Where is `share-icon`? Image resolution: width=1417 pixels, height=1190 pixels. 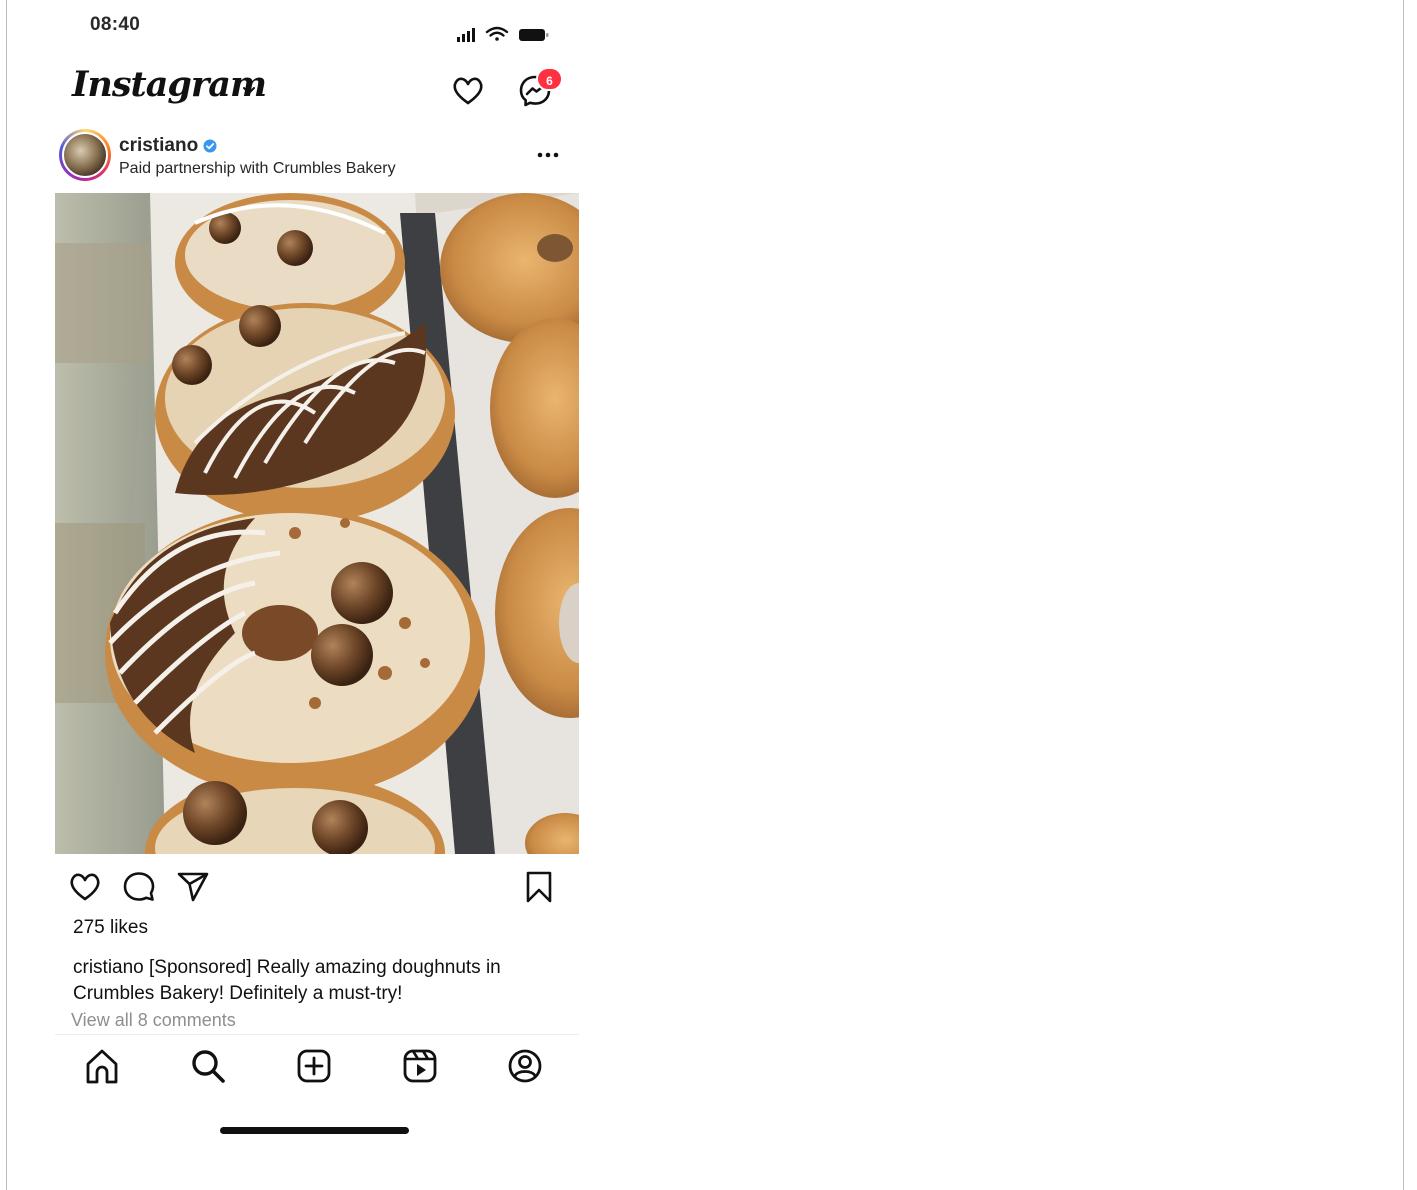 share-icon is located at coordinates (193, 887).